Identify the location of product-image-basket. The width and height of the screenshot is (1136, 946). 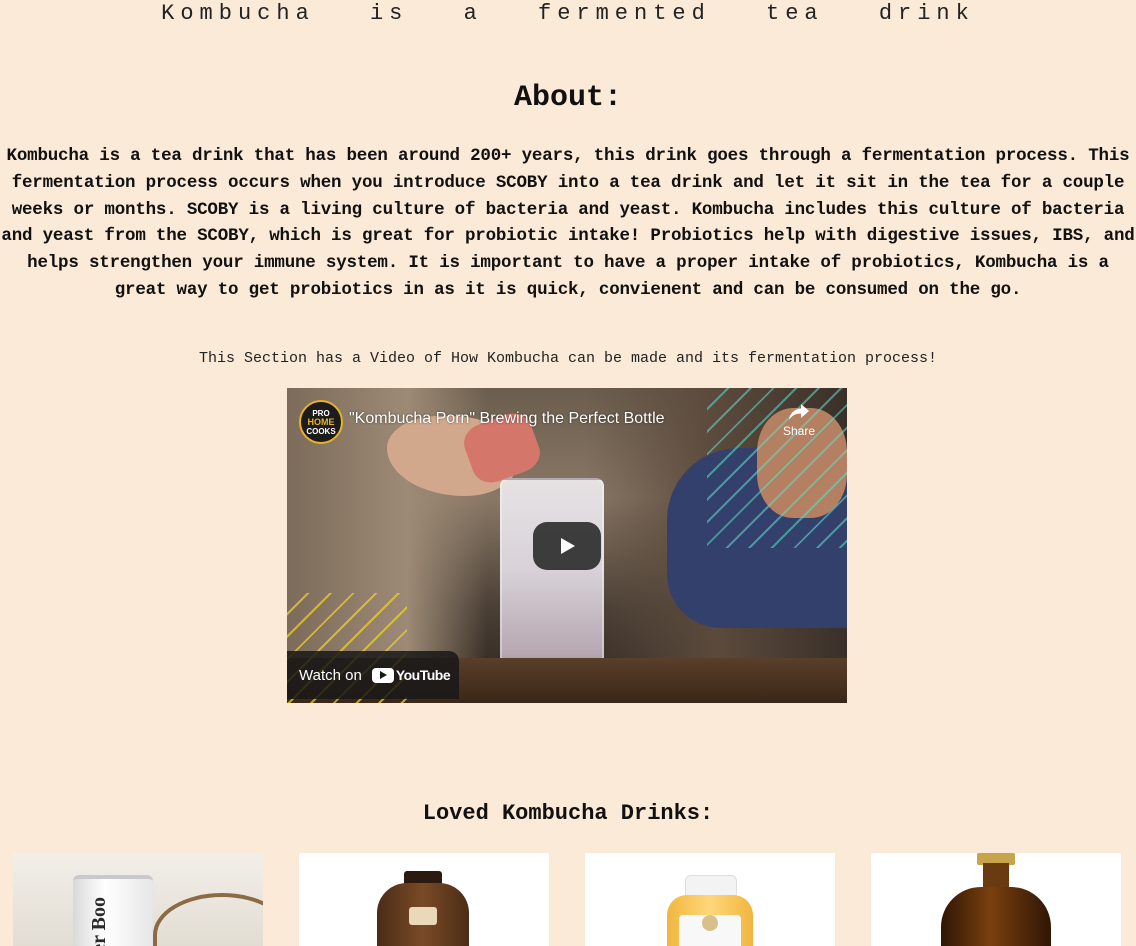
(208, 919).